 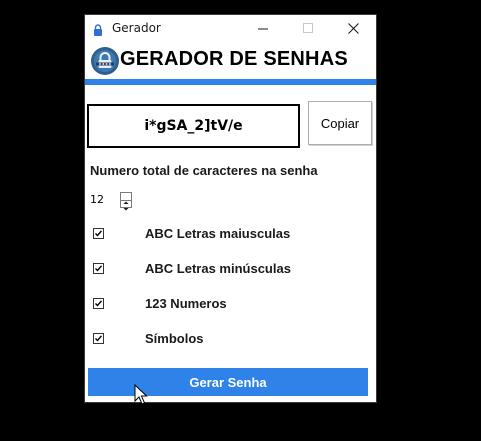 What do you see at coordinates (174, 338) in the screenshot?
I see `symbols-label: Símbolos` at bounding box center [174, 338].